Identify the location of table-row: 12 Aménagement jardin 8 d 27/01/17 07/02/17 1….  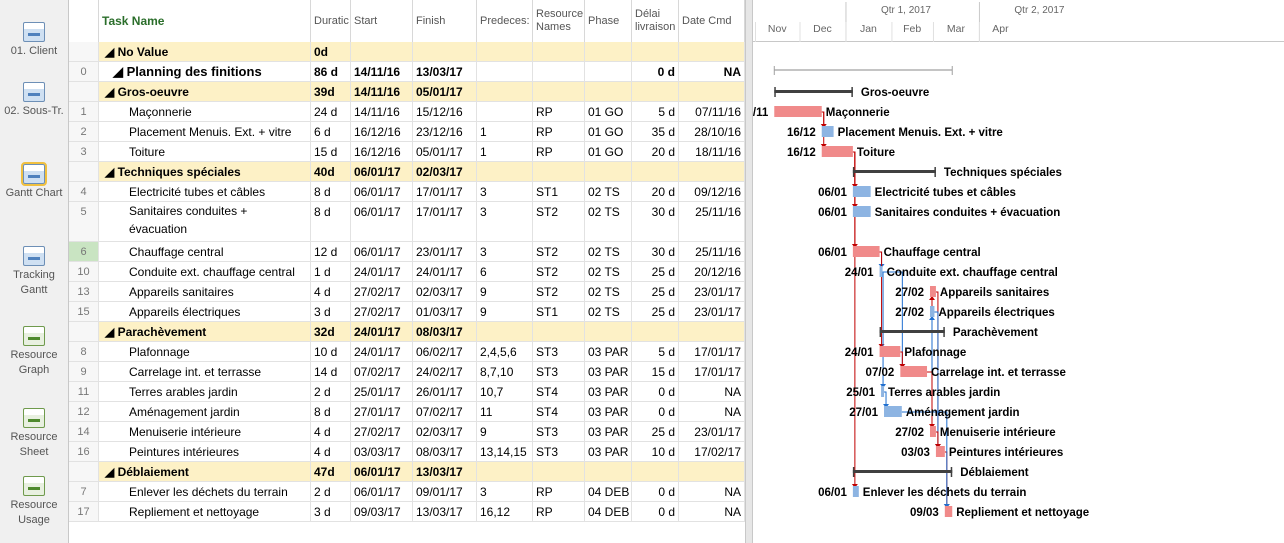
(407, 412).